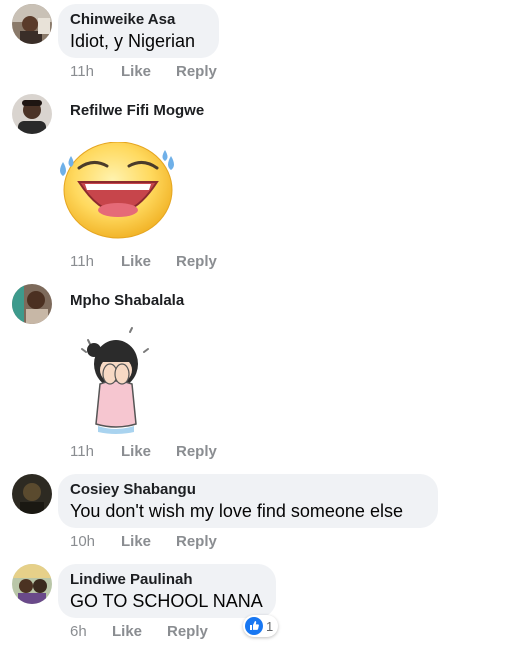  I want to click on comment-time: 10h, so click(83, 541).